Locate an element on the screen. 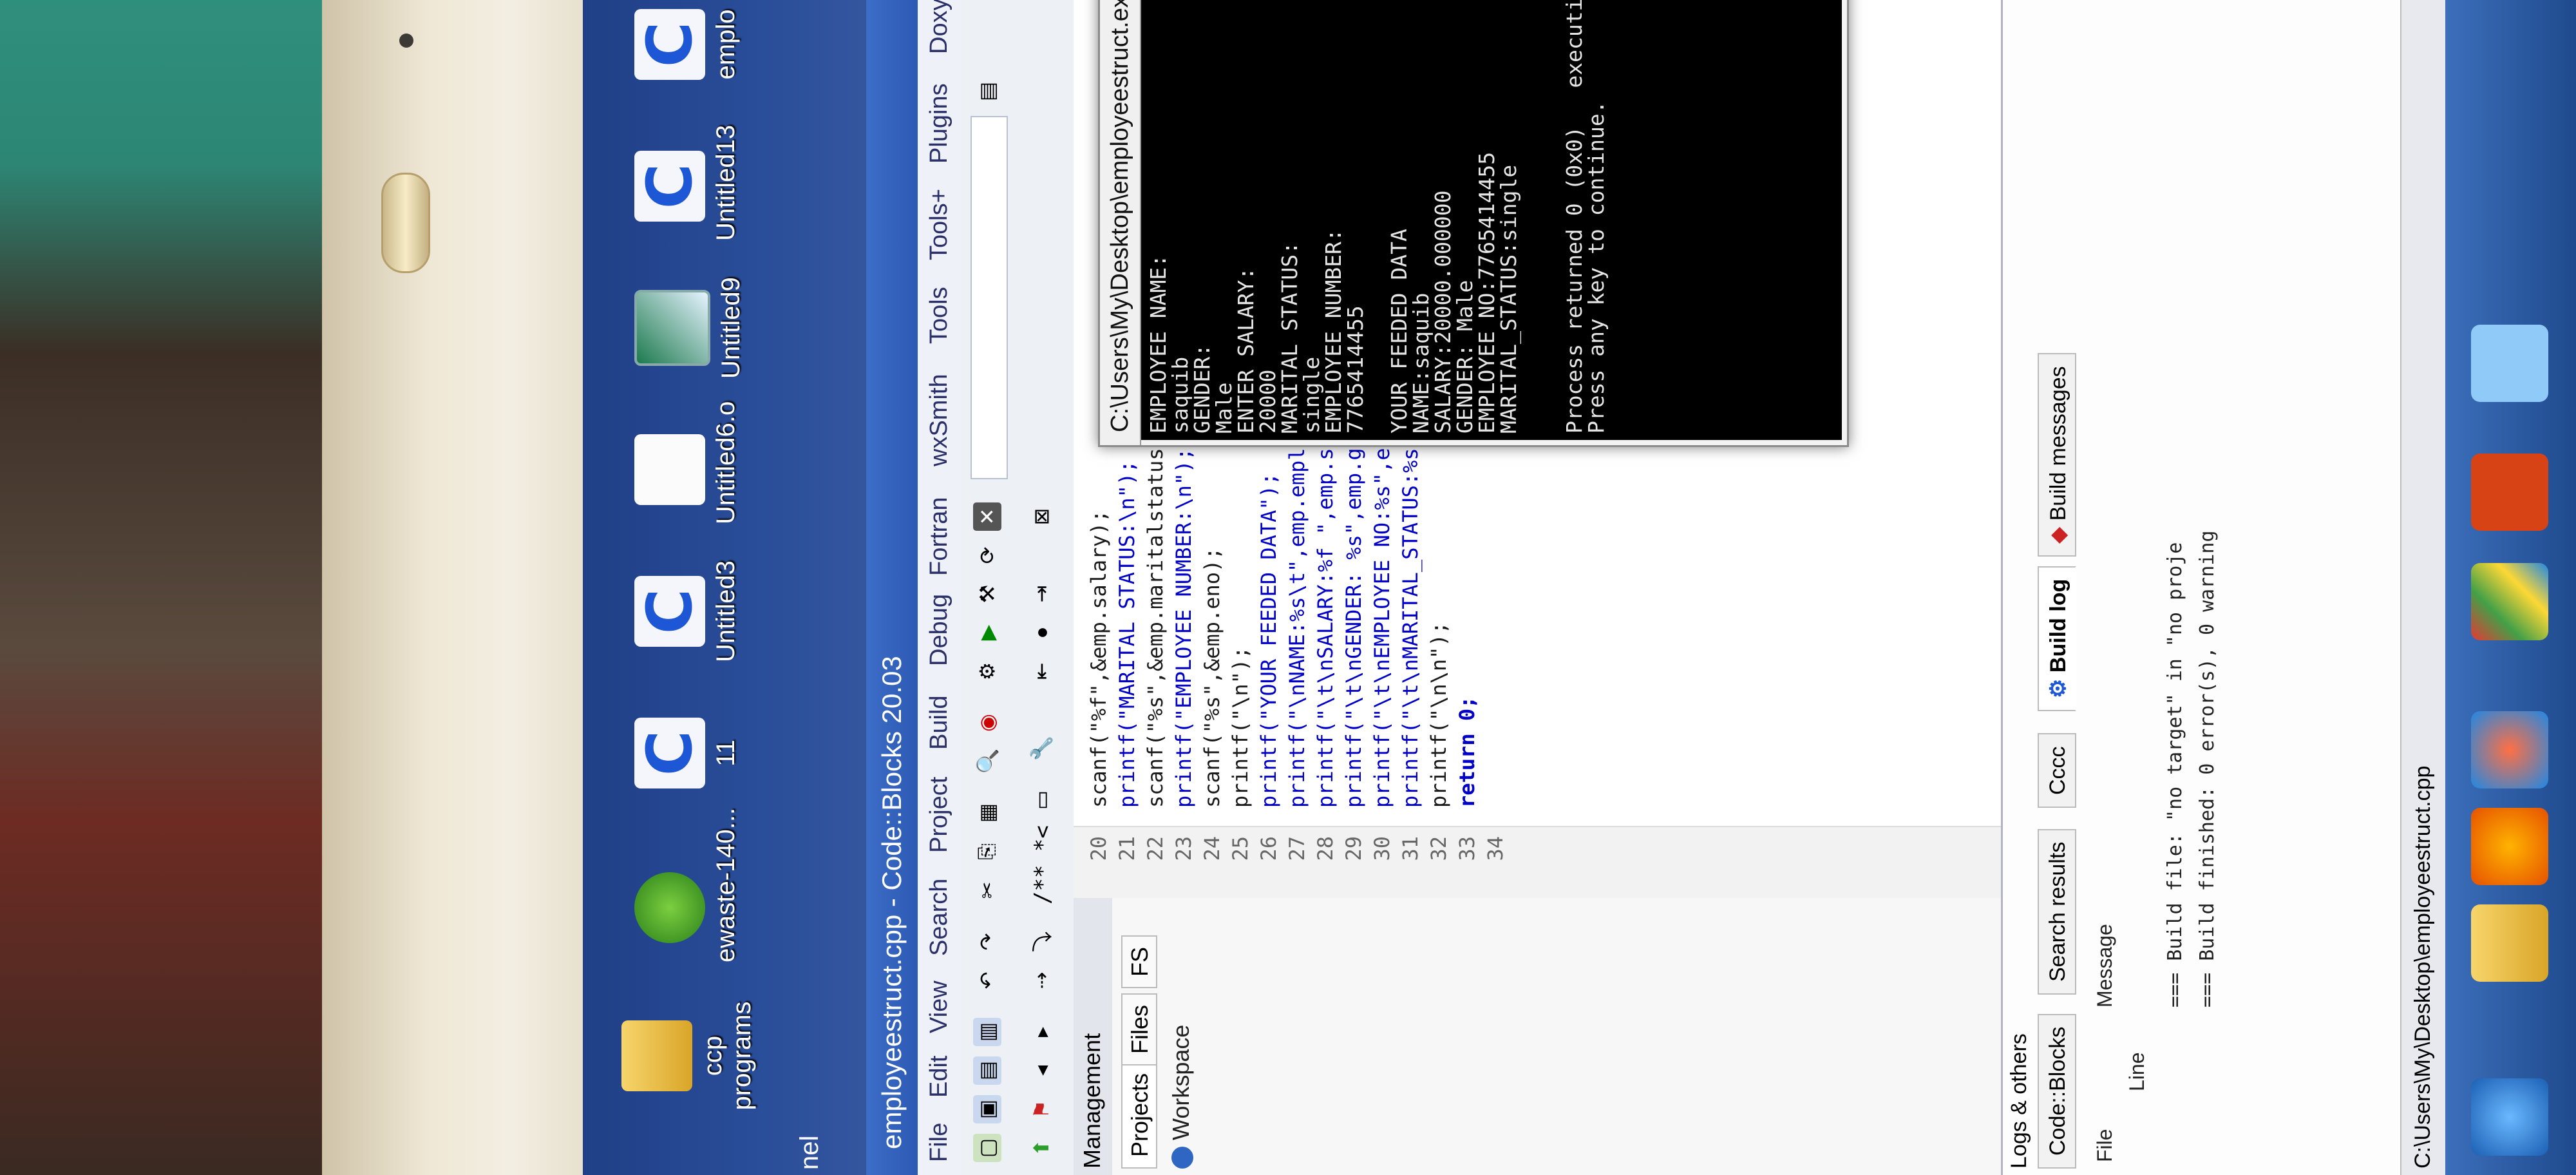  powerpoint-icon is located at coordinates (2509, 492).